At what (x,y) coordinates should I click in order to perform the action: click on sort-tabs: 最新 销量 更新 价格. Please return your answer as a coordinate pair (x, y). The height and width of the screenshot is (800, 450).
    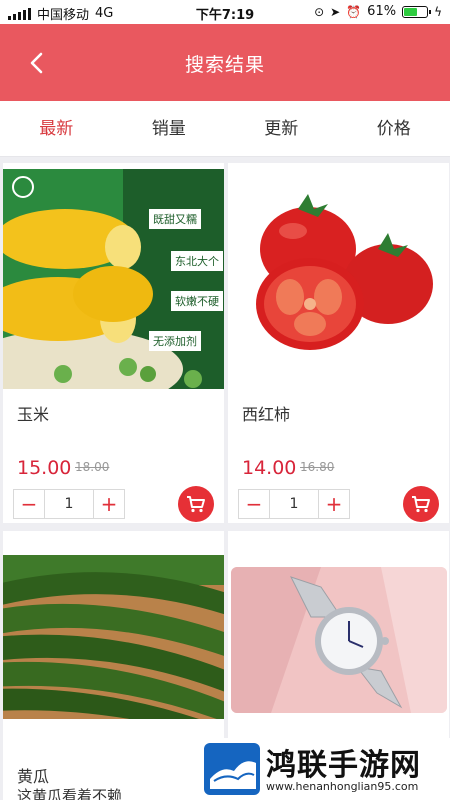
    Looking at the image, I should click on (225, 129).